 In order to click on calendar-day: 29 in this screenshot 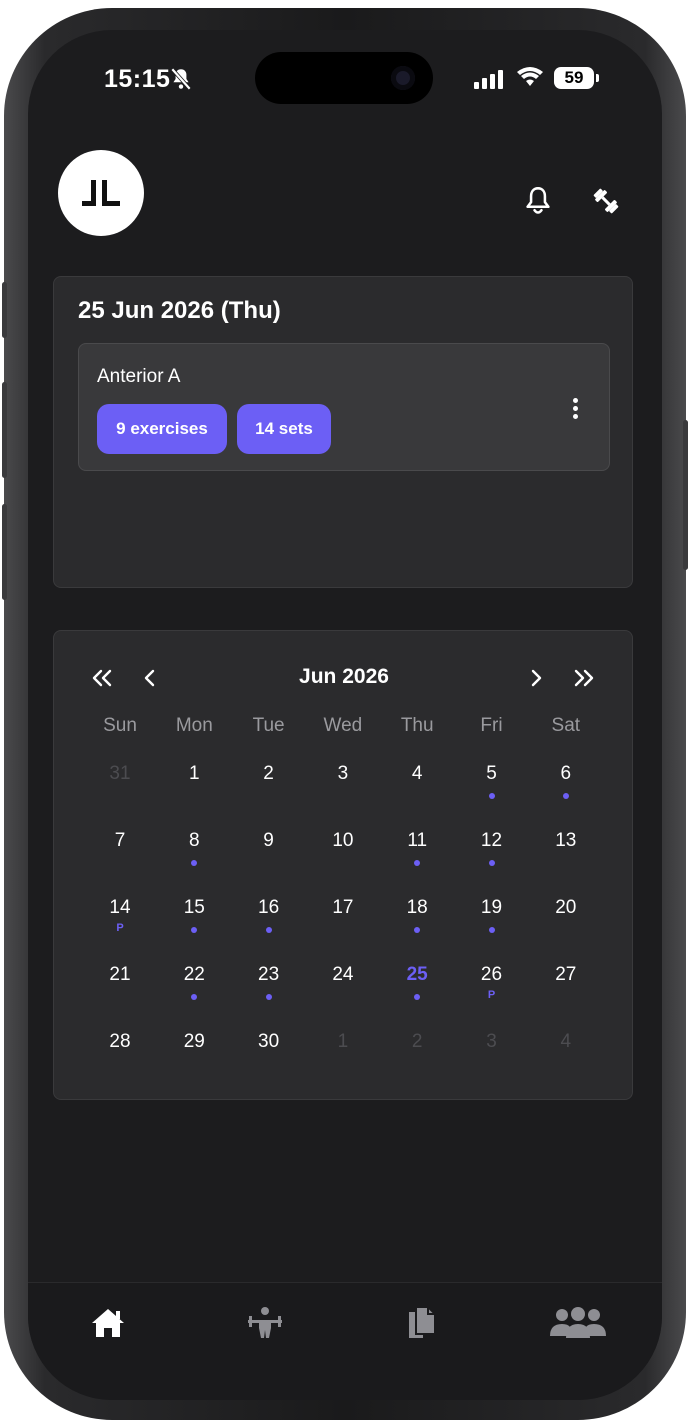, I will do `click(194, 1061)`.